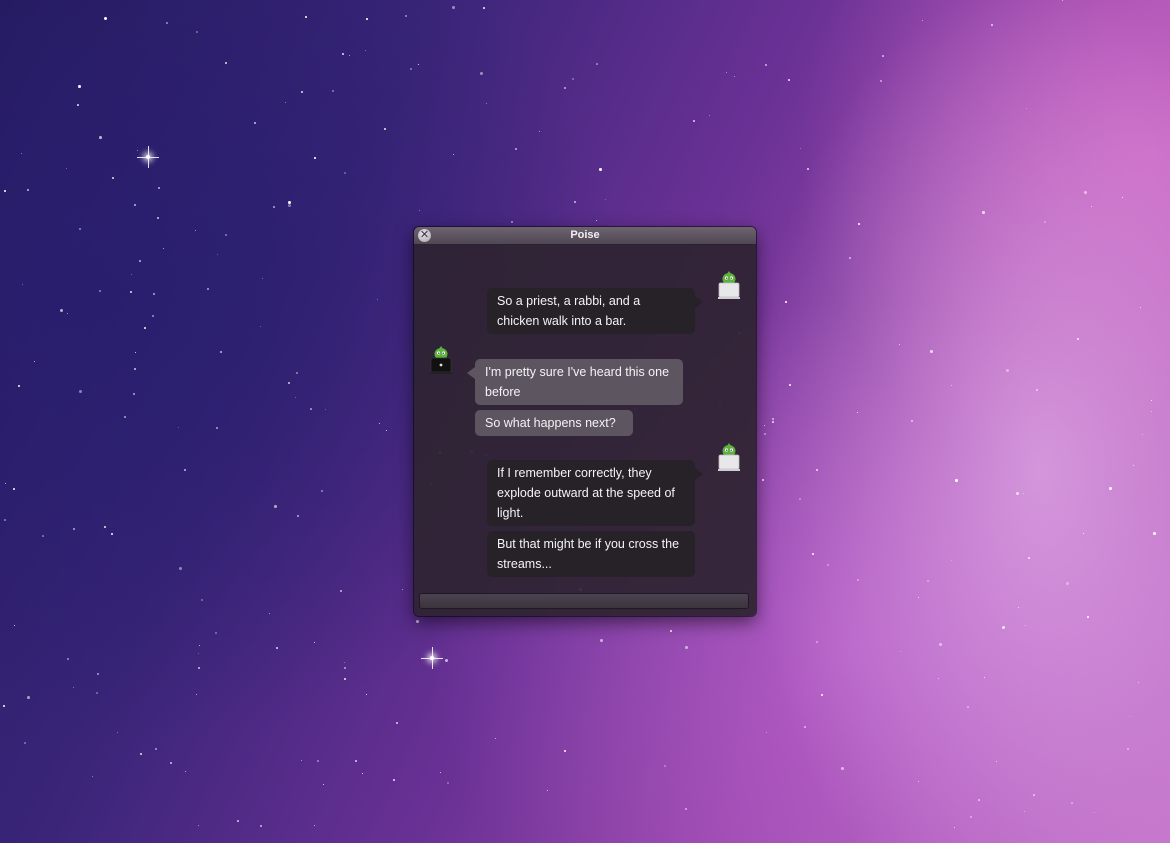 This screenshot has height=843, width=1170. What do you see at coordinates (584, 601) in the screenshot?
I see `message-input` at bounding box center [584, 601].